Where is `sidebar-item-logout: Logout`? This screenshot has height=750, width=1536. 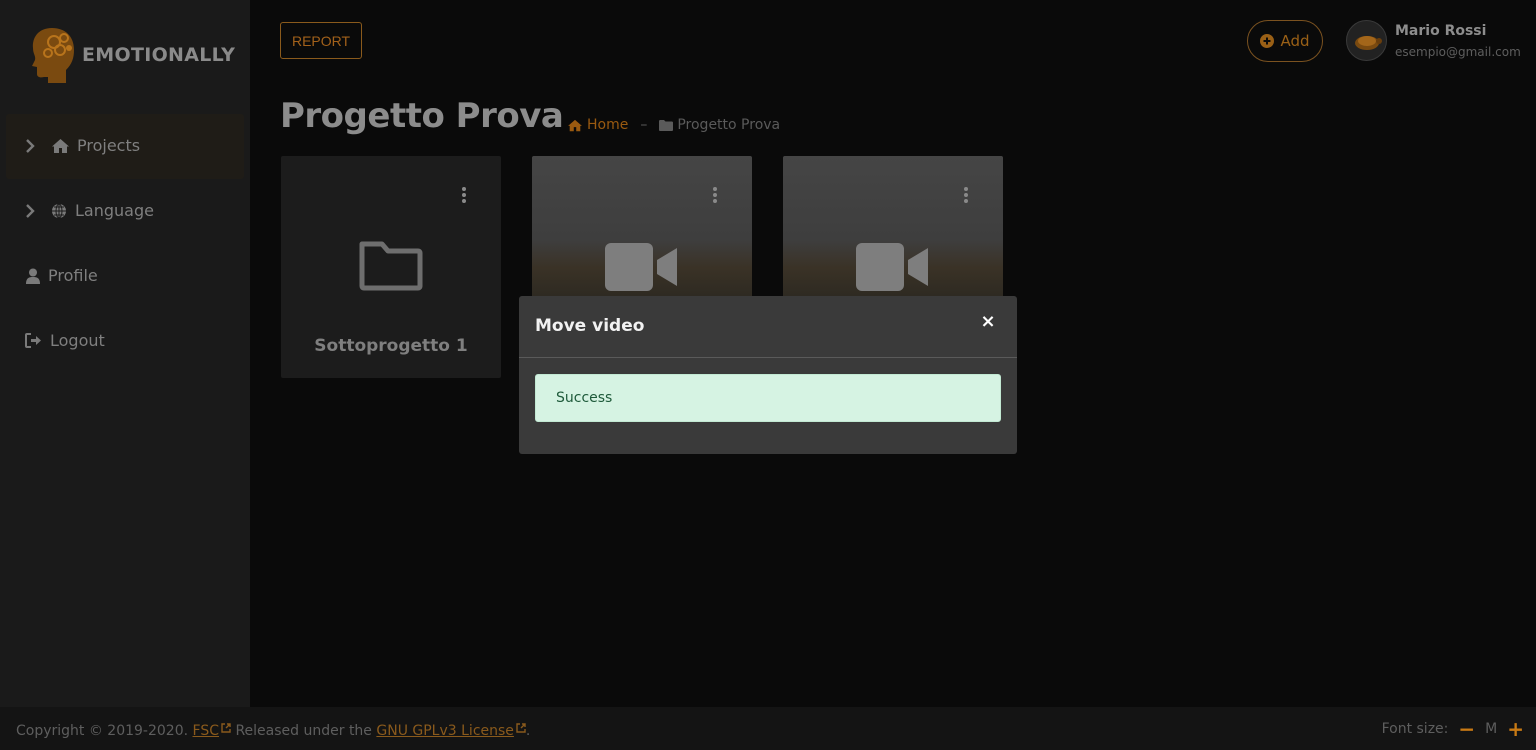
sidebar-item-logout: Logout is located at coordinates (125, 341).